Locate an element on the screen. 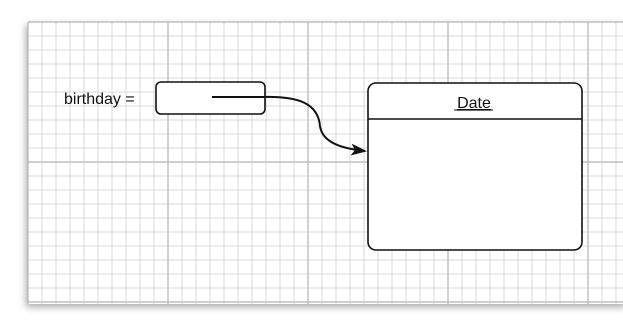 Image resolution: width=623 pixels, height=325 pixels. object-class-name: Date is located at coordinates (474, 103).